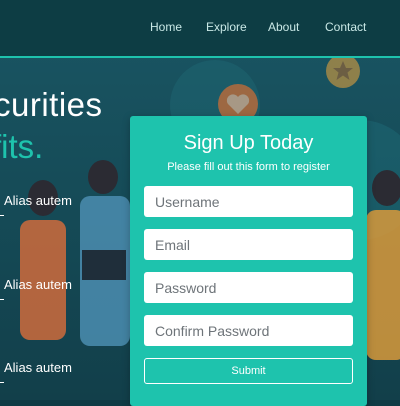  Describe the element at coordinates (200, 29) in the screenshot. I see `top-navbar: Home Explore About Contact` at that location.